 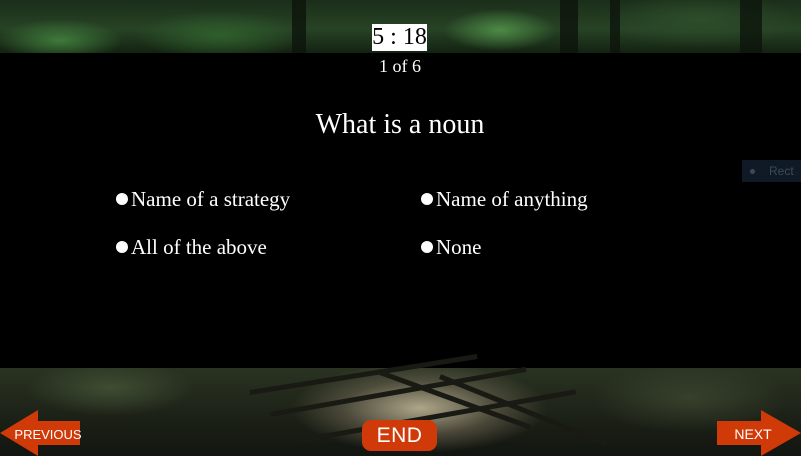 I want to click on answer-option-label: All of the above, so click(x=199, y=247).